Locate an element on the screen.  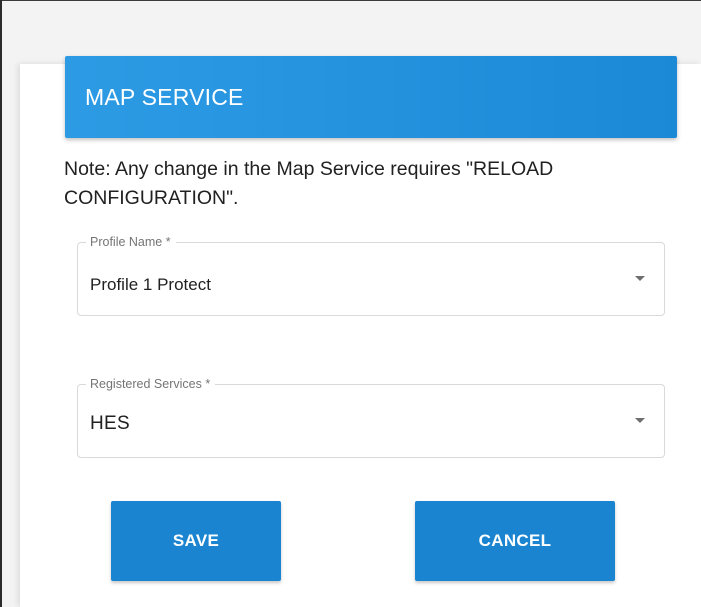
profile-name-value: Profile 1 Protect is located at coordinates (150, 284).